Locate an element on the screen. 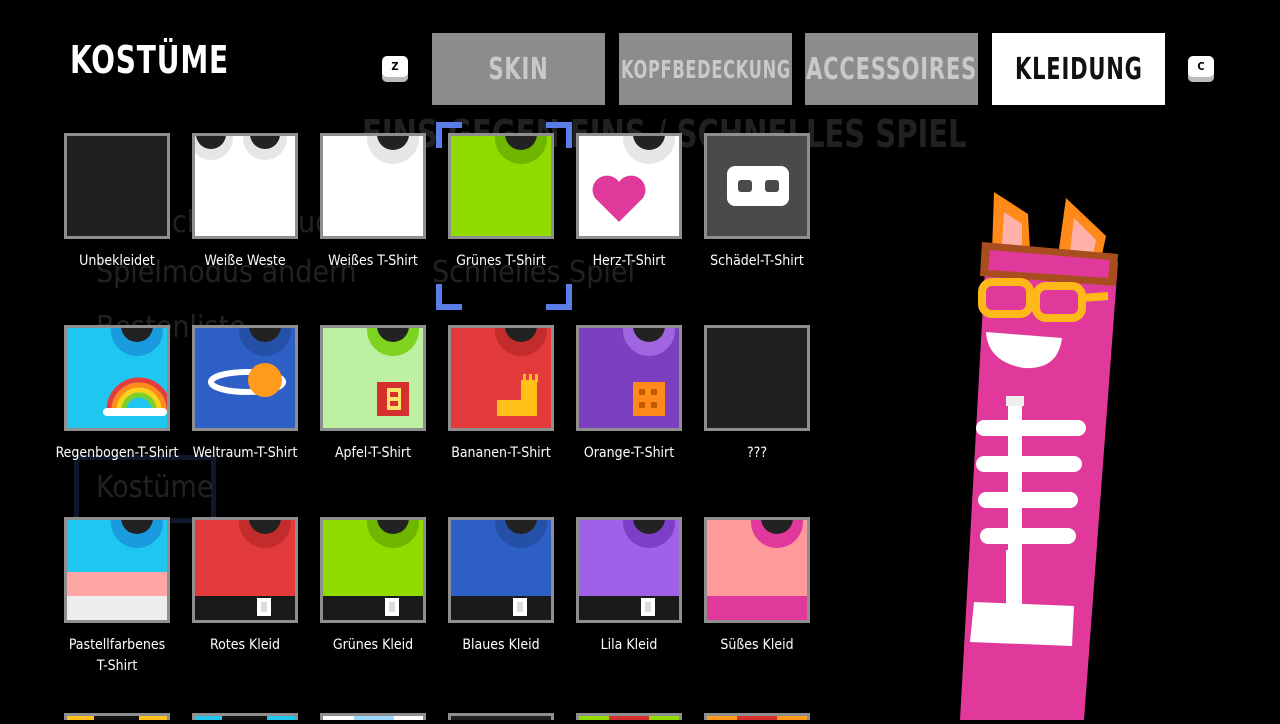 The height and width of the screenshot is (724, 1280). costume-item-locked: ??? is located at coordinates (757, 393).